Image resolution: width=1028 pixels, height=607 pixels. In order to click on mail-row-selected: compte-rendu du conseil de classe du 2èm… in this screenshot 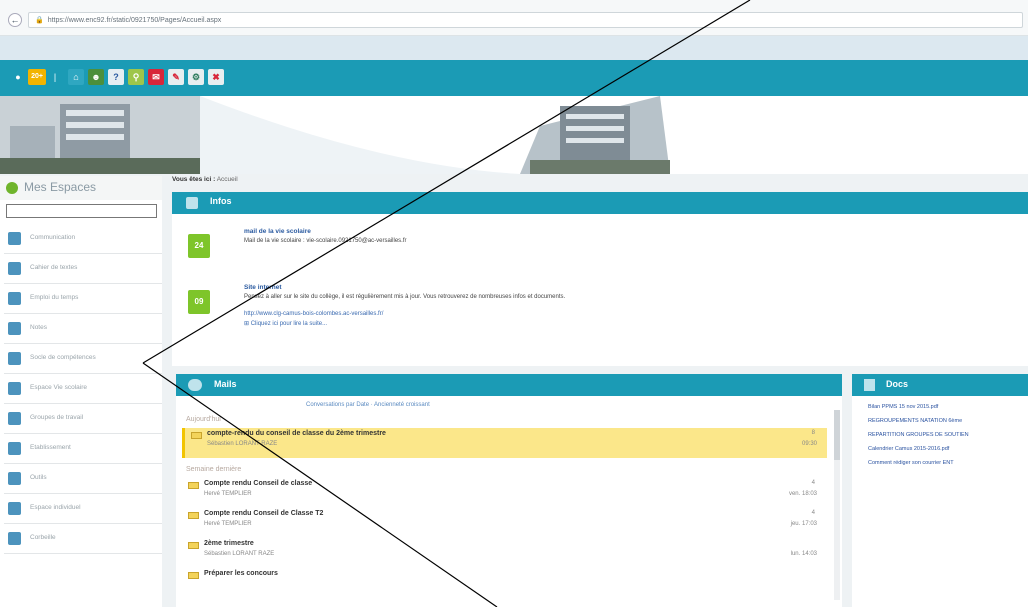, I will do `click(504, 443)`.